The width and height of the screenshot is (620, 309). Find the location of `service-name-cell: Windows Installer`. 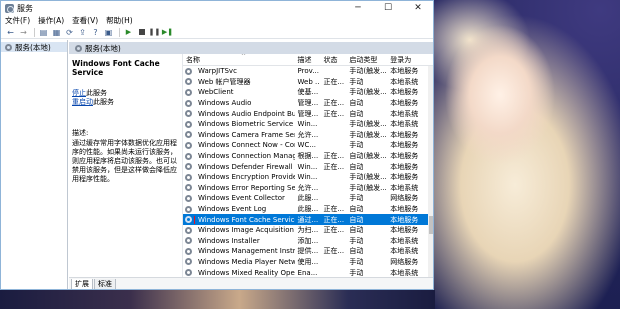

service-name-cell: Windows Installer is located at coordinates (239, 241).